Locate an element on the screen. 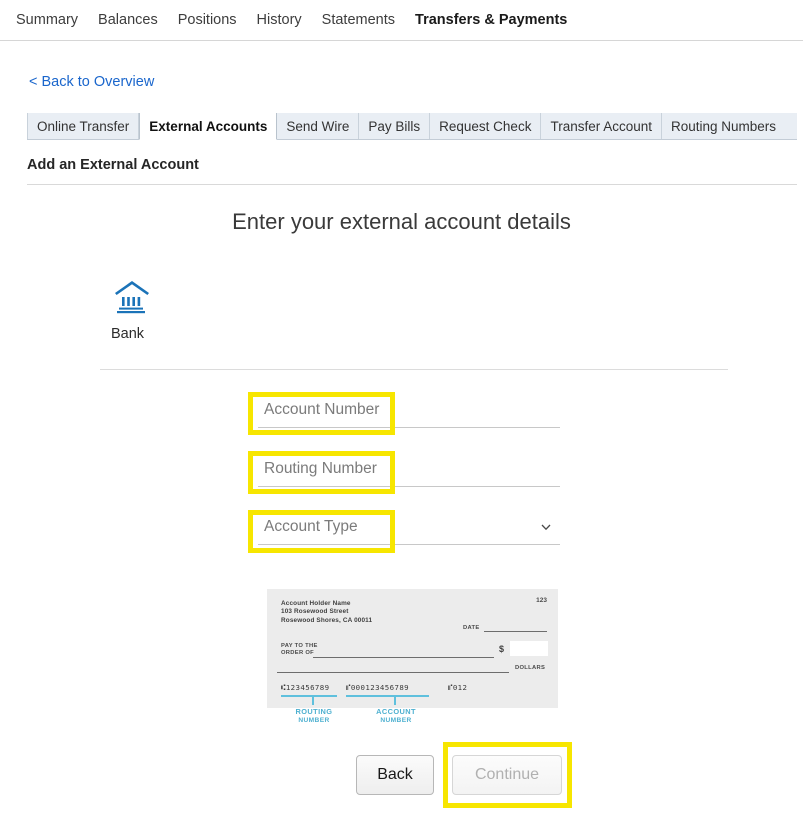 This screenshot has width=803, height=829. check-address-line2: Rosewood Shores, CA 00011 is located at coordinates (327, 620).